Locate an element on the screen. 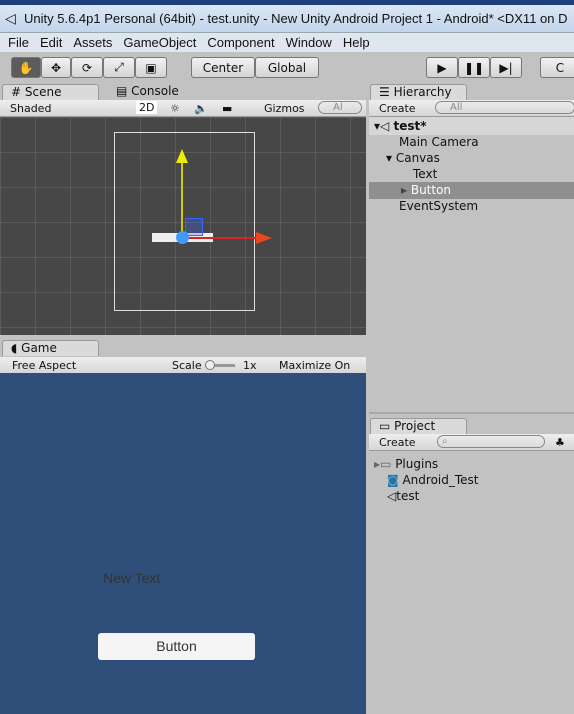  rect-tool-button: ▣ is located at coordinates (151, 67).